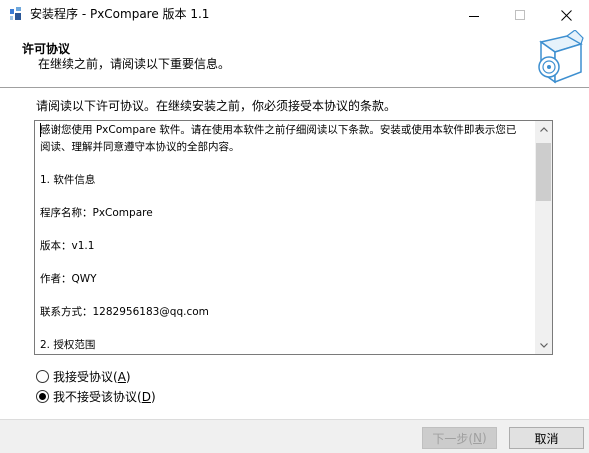 The height and width of the screenshot is (453, 589). I want to click on decline-radio, so click(42, 396).